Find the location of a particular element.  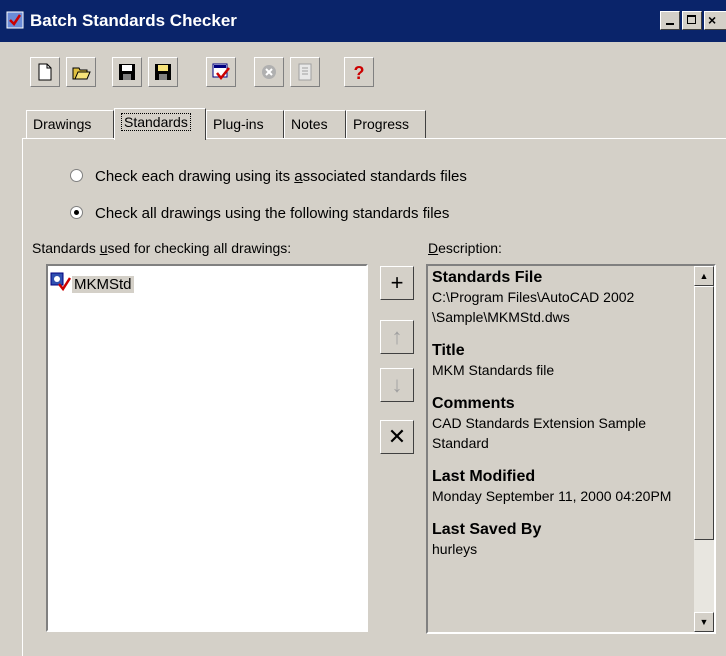

desc-value-title: MKM Standards file is located at coordinates (493, 370).